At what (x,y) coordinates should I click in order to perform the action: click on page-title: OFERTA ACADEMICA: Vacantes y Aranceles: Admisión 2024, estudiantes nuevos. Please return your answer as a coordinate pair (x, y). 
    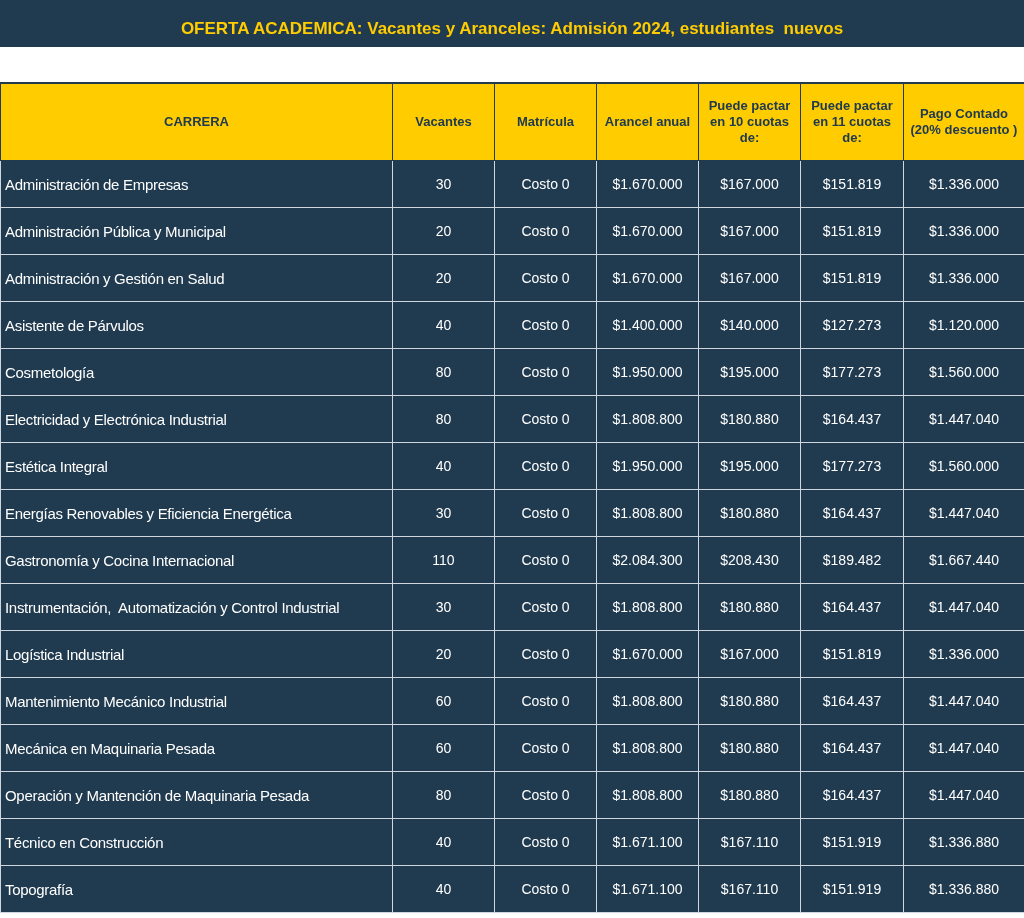
    Looking at the image, I should click on (512, 23).